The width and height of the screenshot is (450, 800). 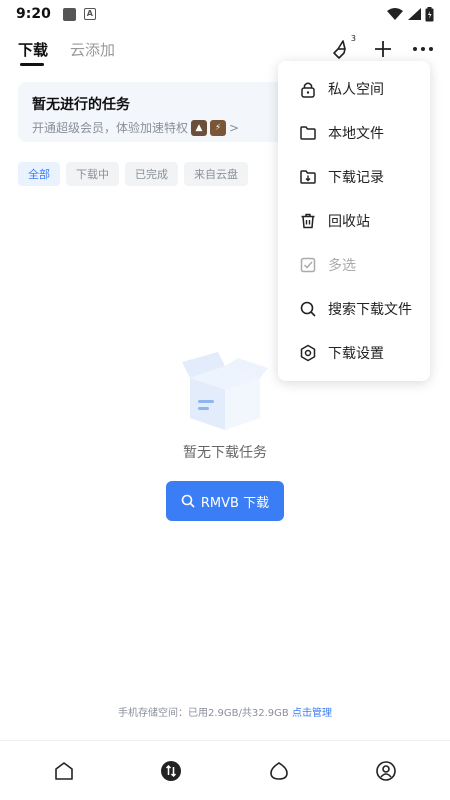 What do you see at coordinates (216, 174) in the screenshot?
I see `filter-chip-from-cloud: 来自云盘` at bounding box center [216, 174].